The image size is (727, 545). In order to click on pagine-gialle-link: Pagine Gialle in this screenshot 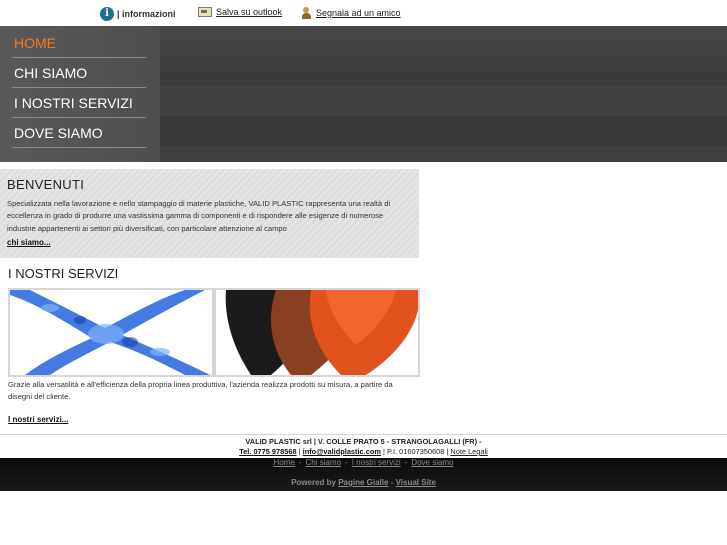, I will do `click(363, 482)`.